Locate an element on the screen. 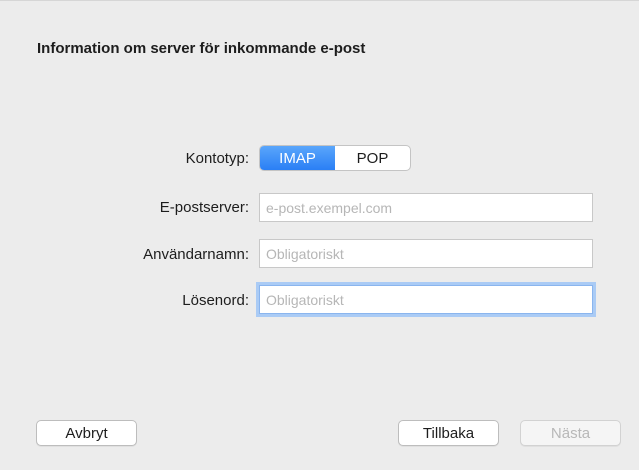 The width and height of the screenshot is (639, 470). account-type-imap-option: IMAP is located at coordinates (297, 158).